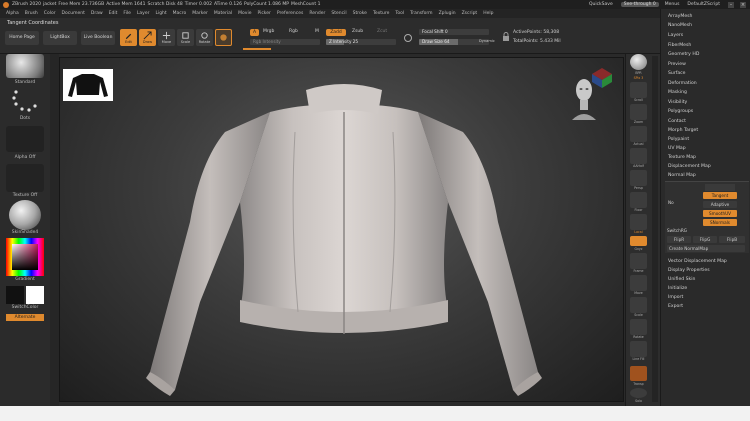 The height and width of the screenshot is (421, 750). What do you see at coordinates (454, 32) in the screenshot?
I see `focal-shift-slider: Focal Shift 0` at bounding box center [454, 32].